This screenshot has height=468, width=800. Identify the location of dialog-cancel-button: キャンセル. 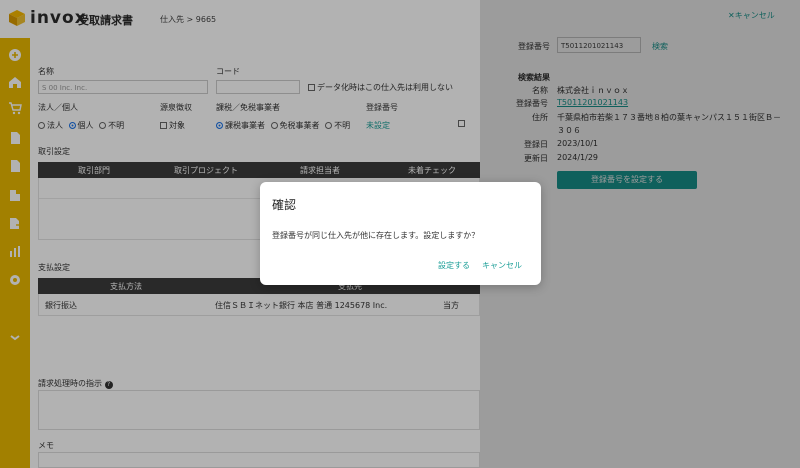
(502, 265).